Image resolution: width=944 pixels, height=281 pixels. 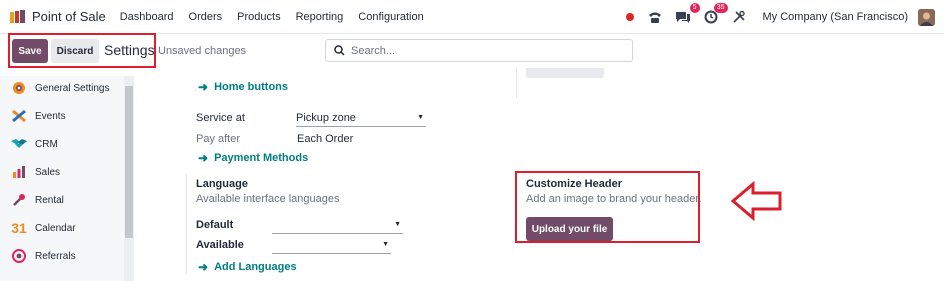 I want to click on menu-orders: Orders, so click(x=206, y=17).